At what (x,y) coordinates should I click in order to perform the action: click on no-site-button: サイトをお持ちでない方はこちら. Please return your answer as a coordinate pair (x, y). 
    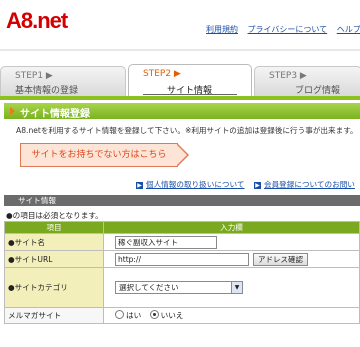
    Looking at the image, I should click on (105, 155).